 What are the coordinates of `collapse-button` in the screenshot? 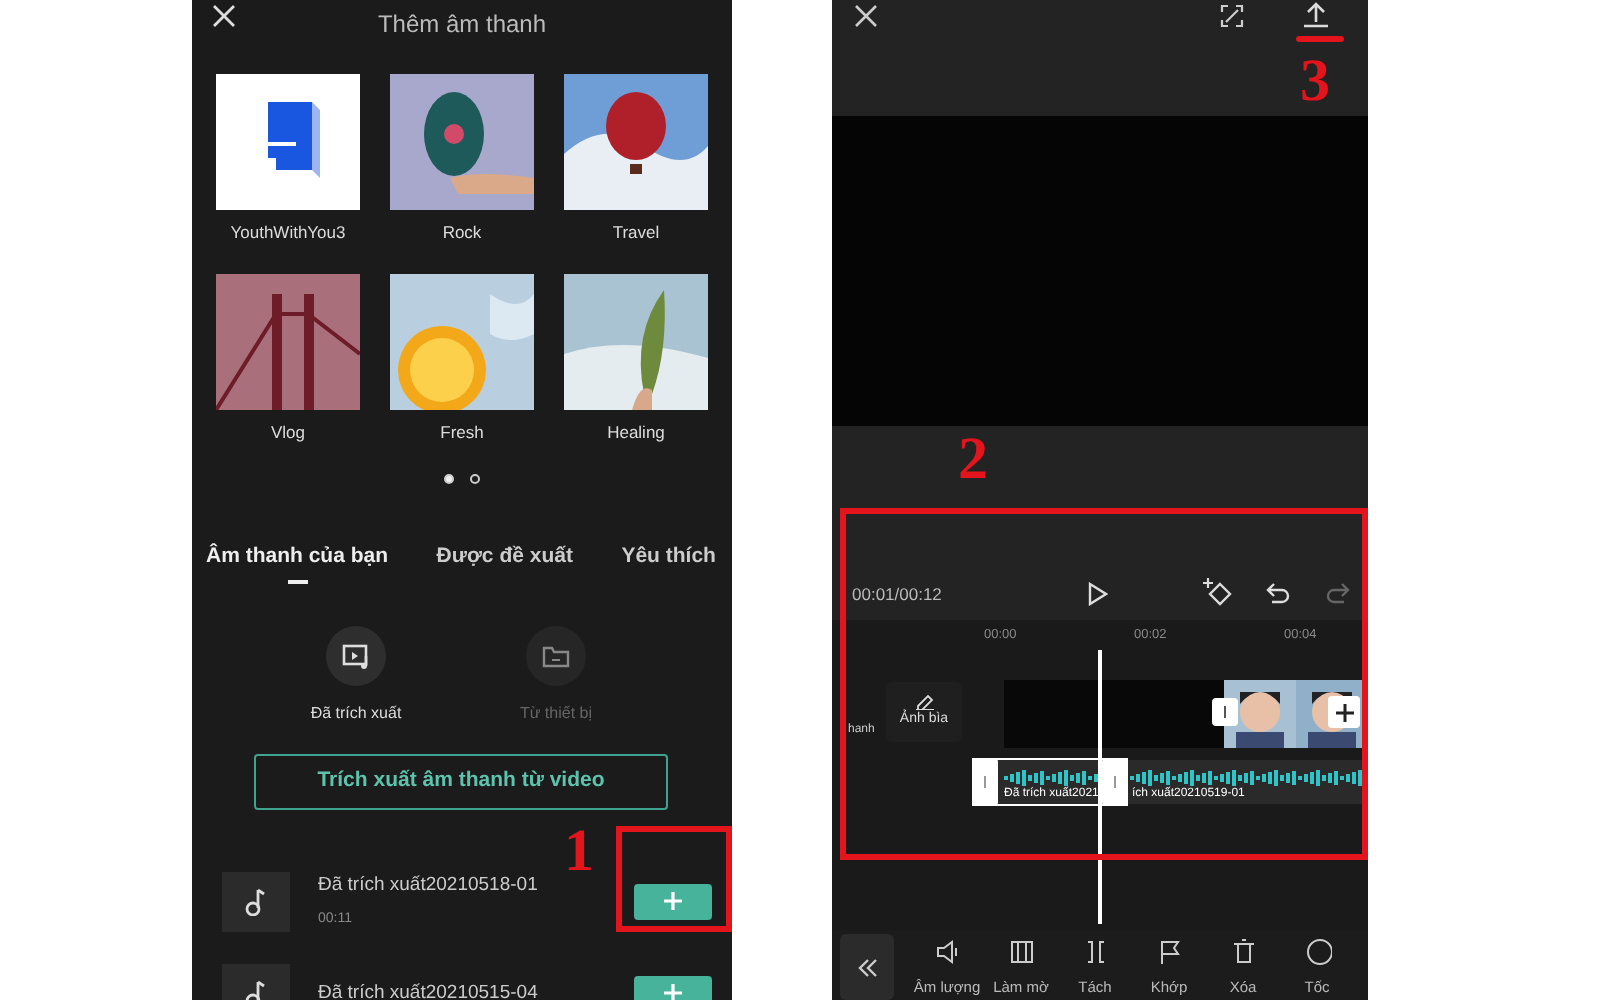 It's located at (867, 967).